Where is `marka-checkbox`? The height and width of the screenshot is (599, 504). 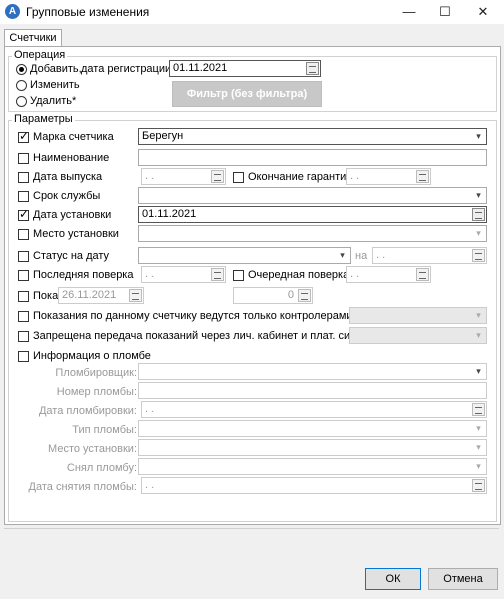 marka-checkbox is located at coordinates (23, 136).